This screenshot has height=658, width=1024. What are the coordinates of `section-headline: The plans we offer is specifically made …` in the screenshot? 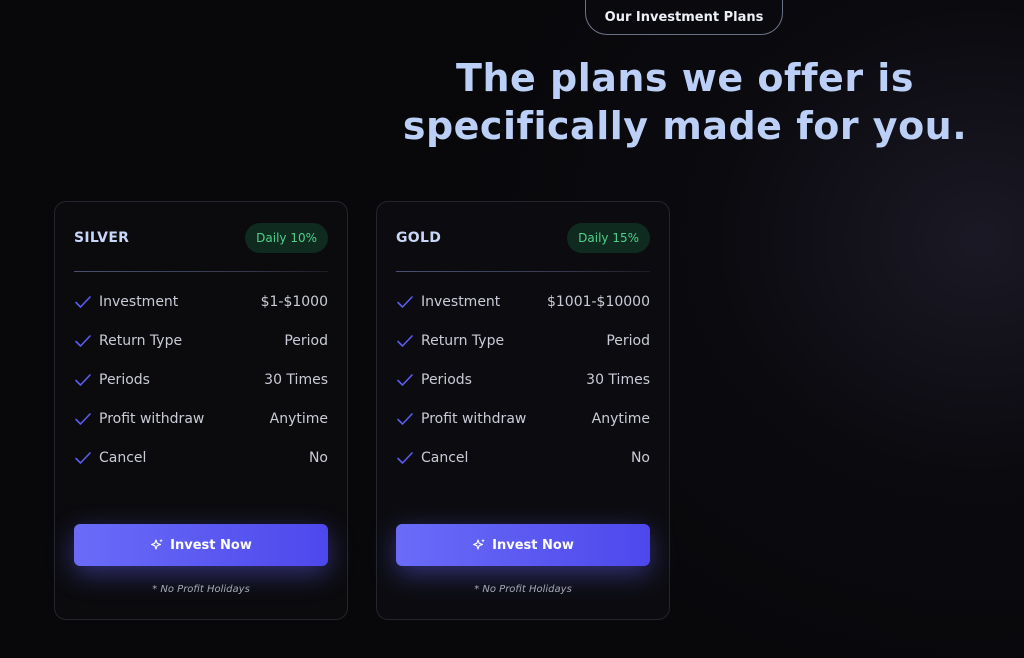 It's located at (685, 102).